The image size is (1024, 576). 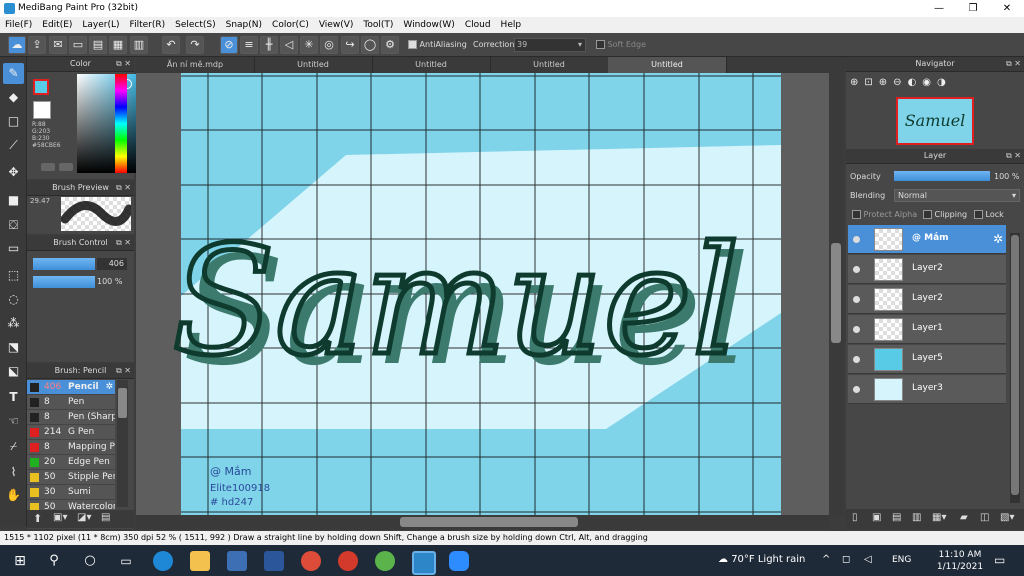 What do you see at coordinates (989, 214) in the screenshot?
I see `lock-toggle: Lock` at bounding box center [989, 214].